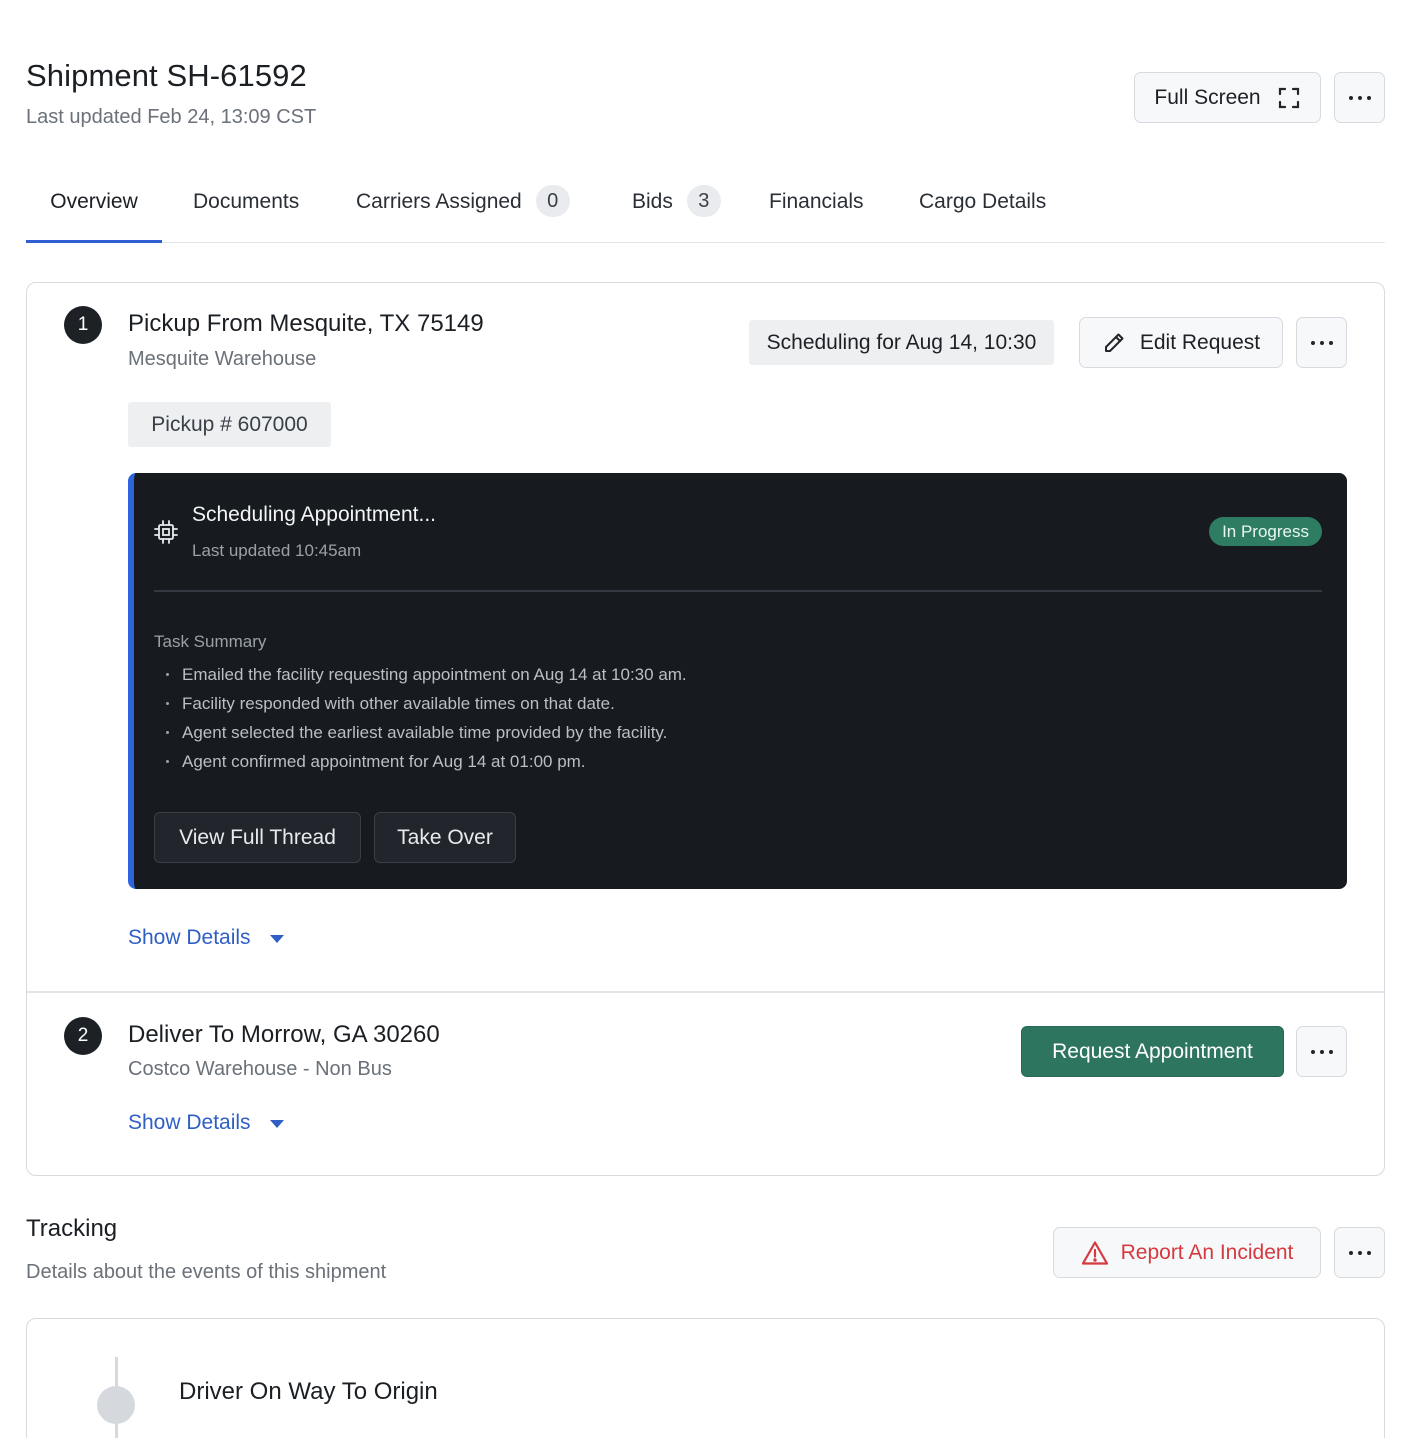 The width and height of the screenshot is (1416, 1438). What do you see at coordinates (652, 201) in the screenshot?
I see `tab-label: Bids` at bounding box center [652, 201].